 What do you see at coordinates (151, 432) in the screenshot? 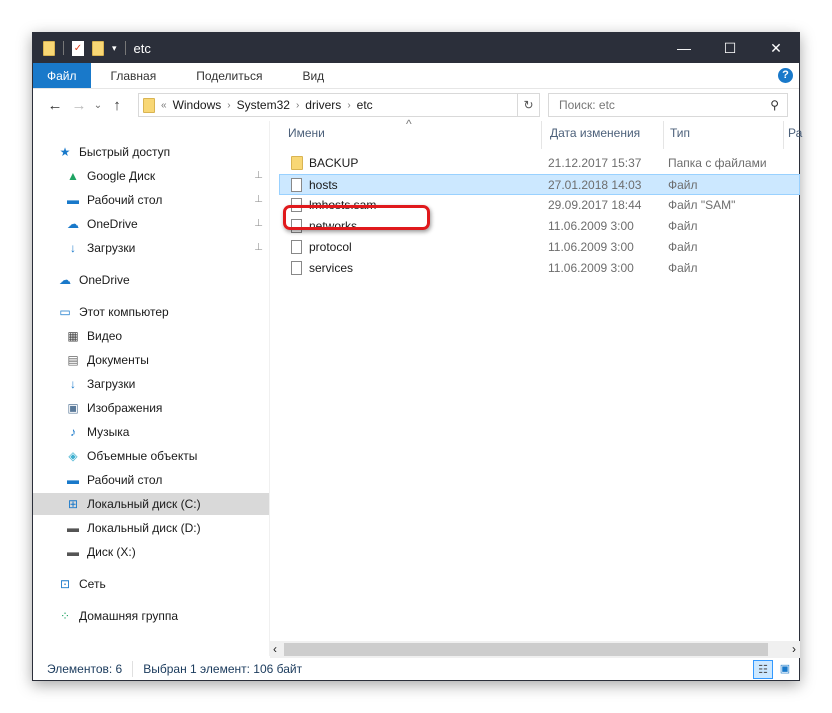
I see `sidebar-item: ♪ Музыка` at bounding box center [151, 432].